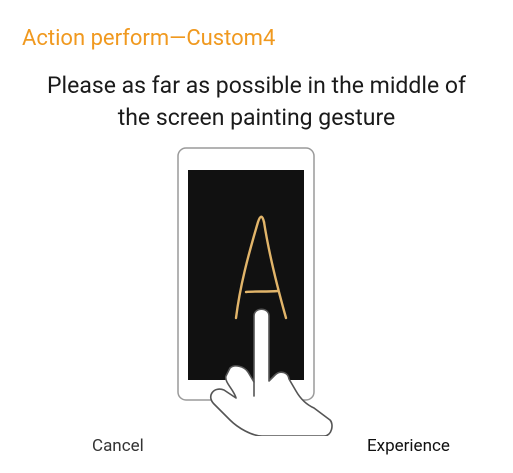 The height and width of the screenshot is (473, 513). I want to click on dialog-title: Action perform—Custom4, so click(149, 38).